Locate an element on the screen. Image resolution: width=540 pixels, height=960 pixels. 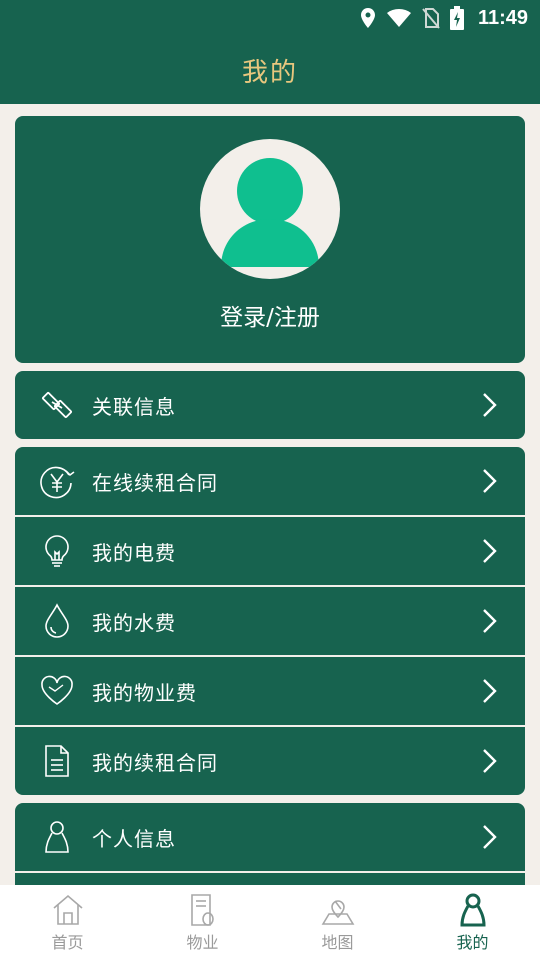
tab-label: 我的 is located at coordinates (472, 942).